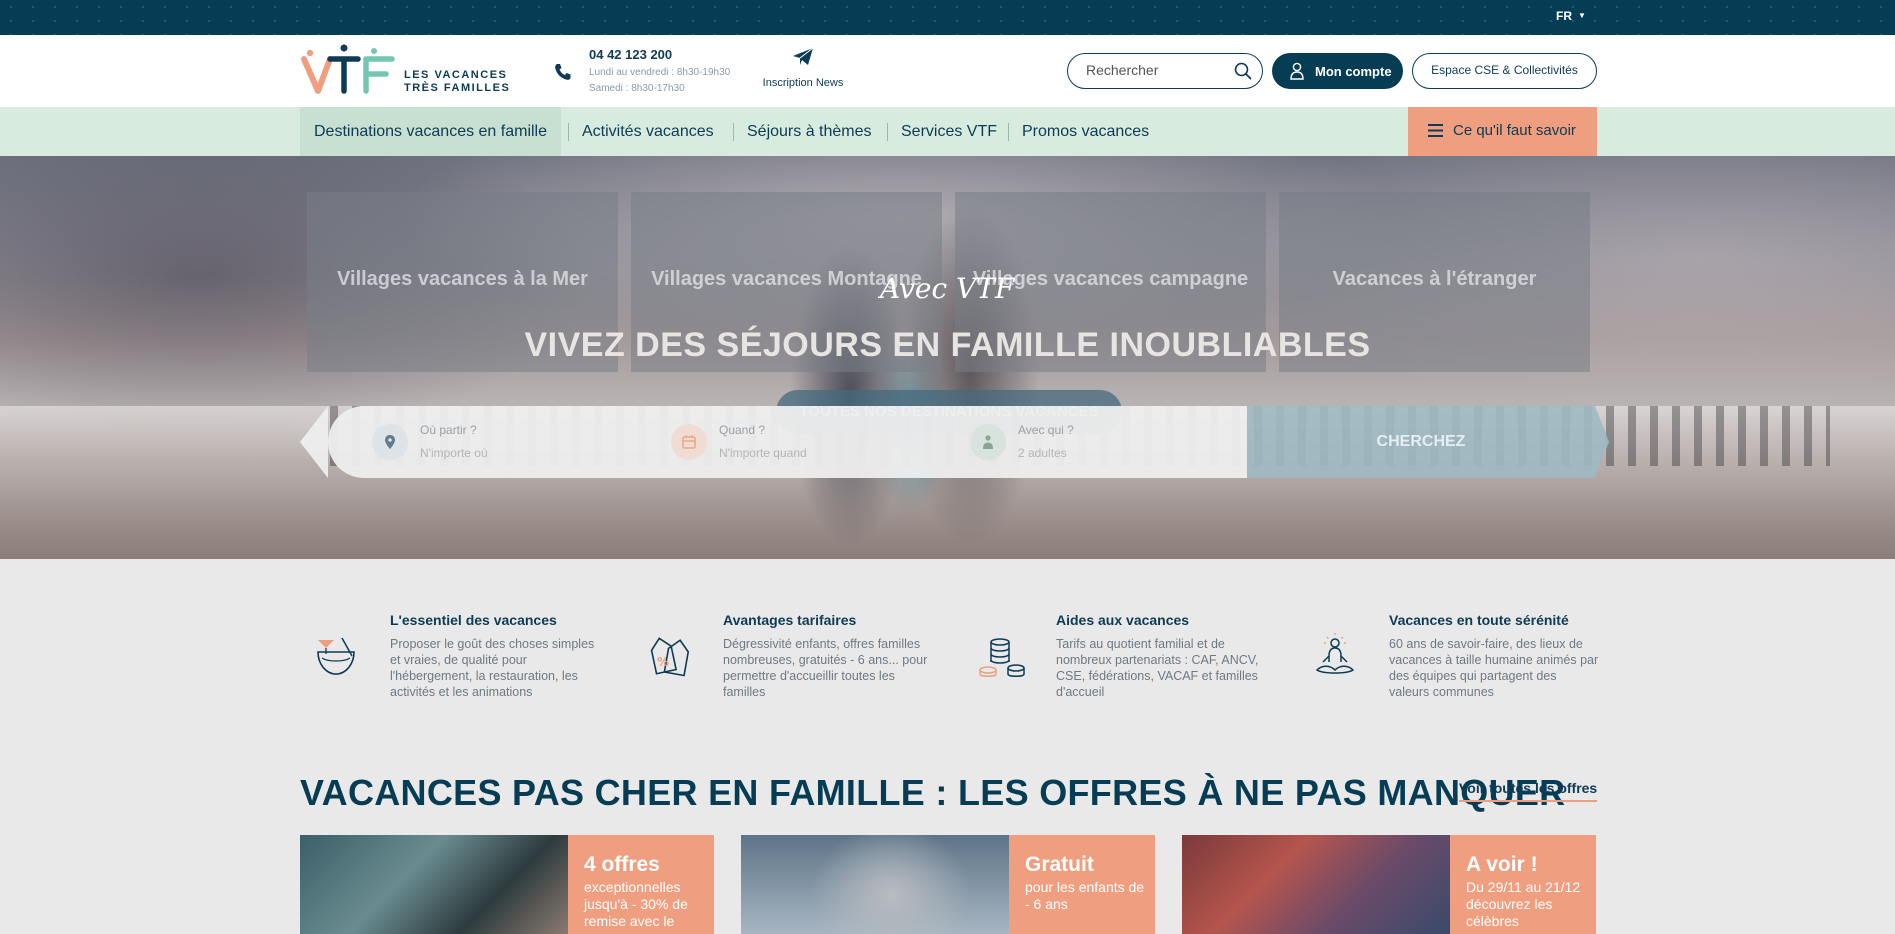  What do you see at coordinates (1335, 653) in the screenshot?
I see `meditation-icon` at bounding box center [1335, 653].